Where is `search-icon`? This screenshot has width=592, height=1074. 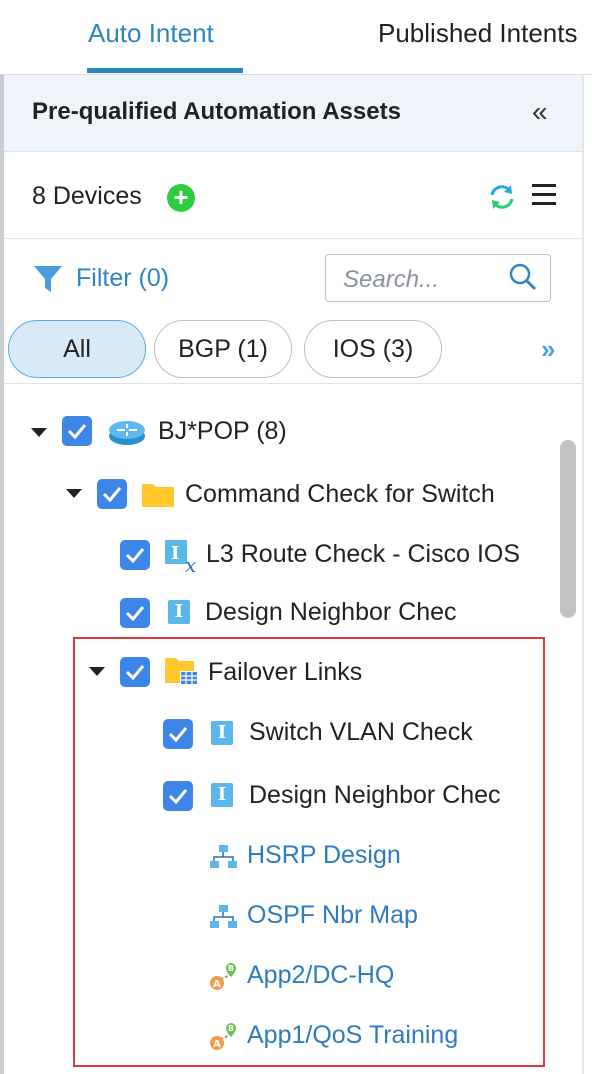
search-icon is located at coordinates (523, 279).